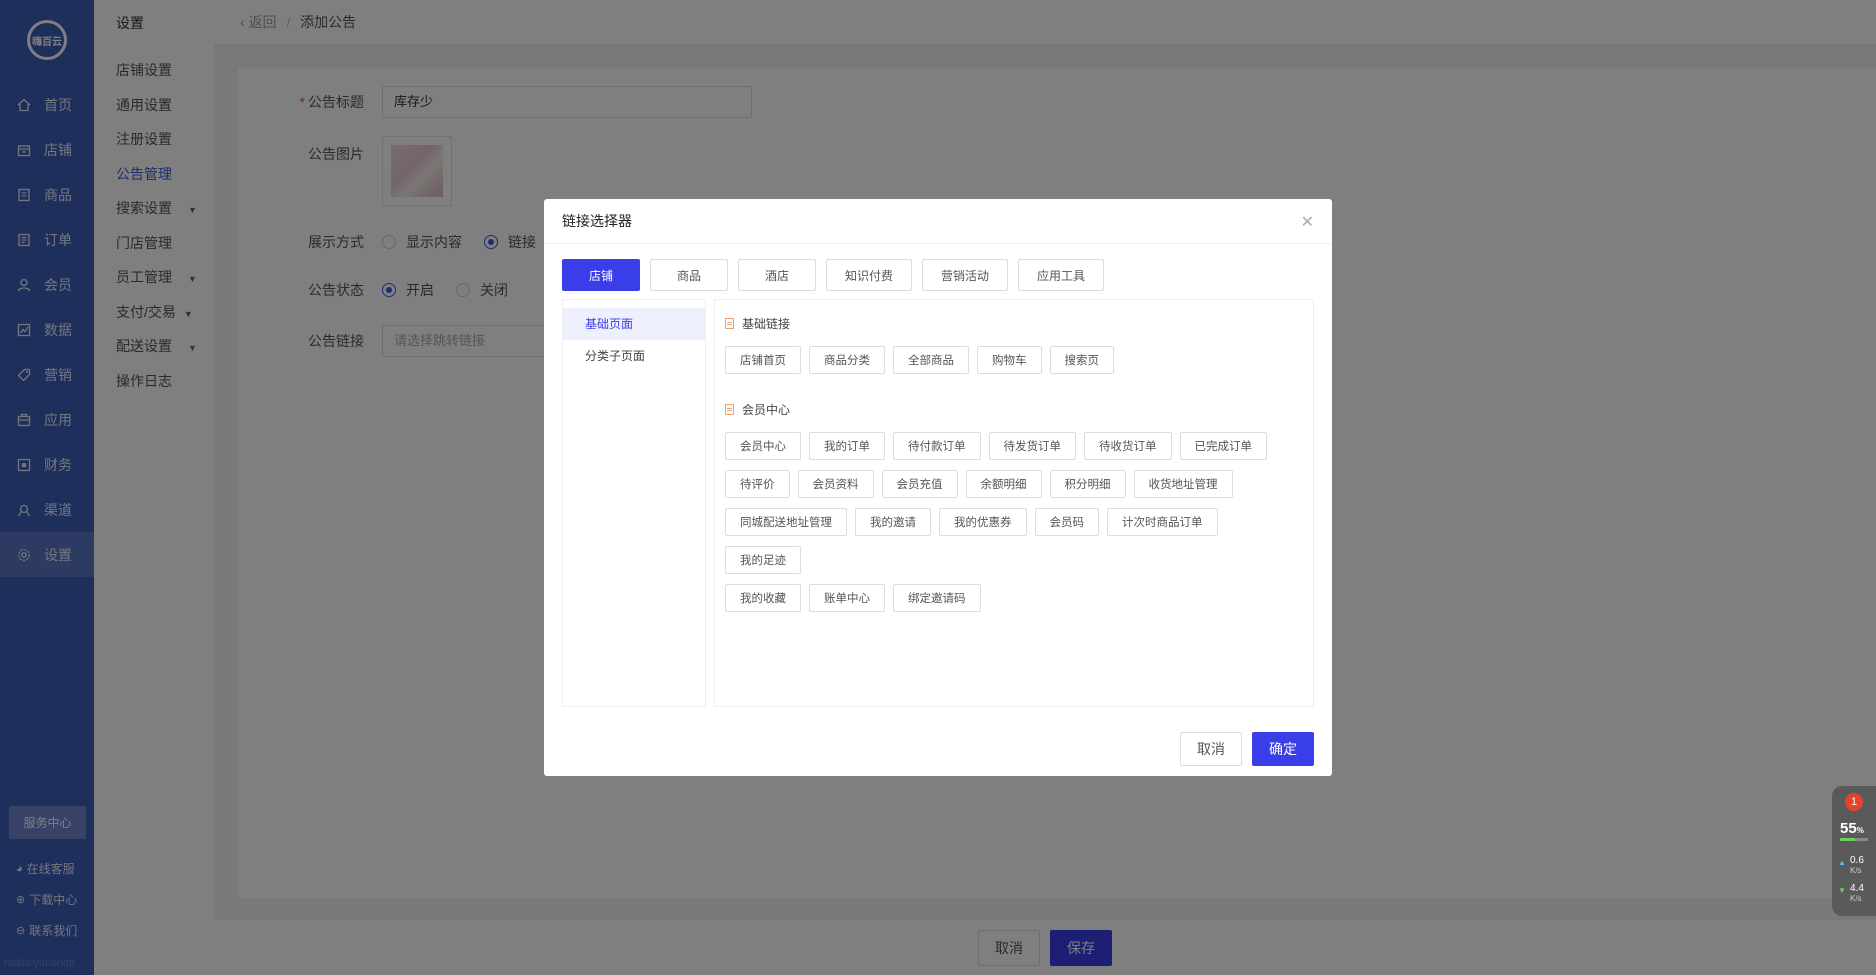  What do you see at coordinates (1842, 862) in the screenshot?
I see `upload-arrow-icon: ▲` at bounding box center [1842, 862].